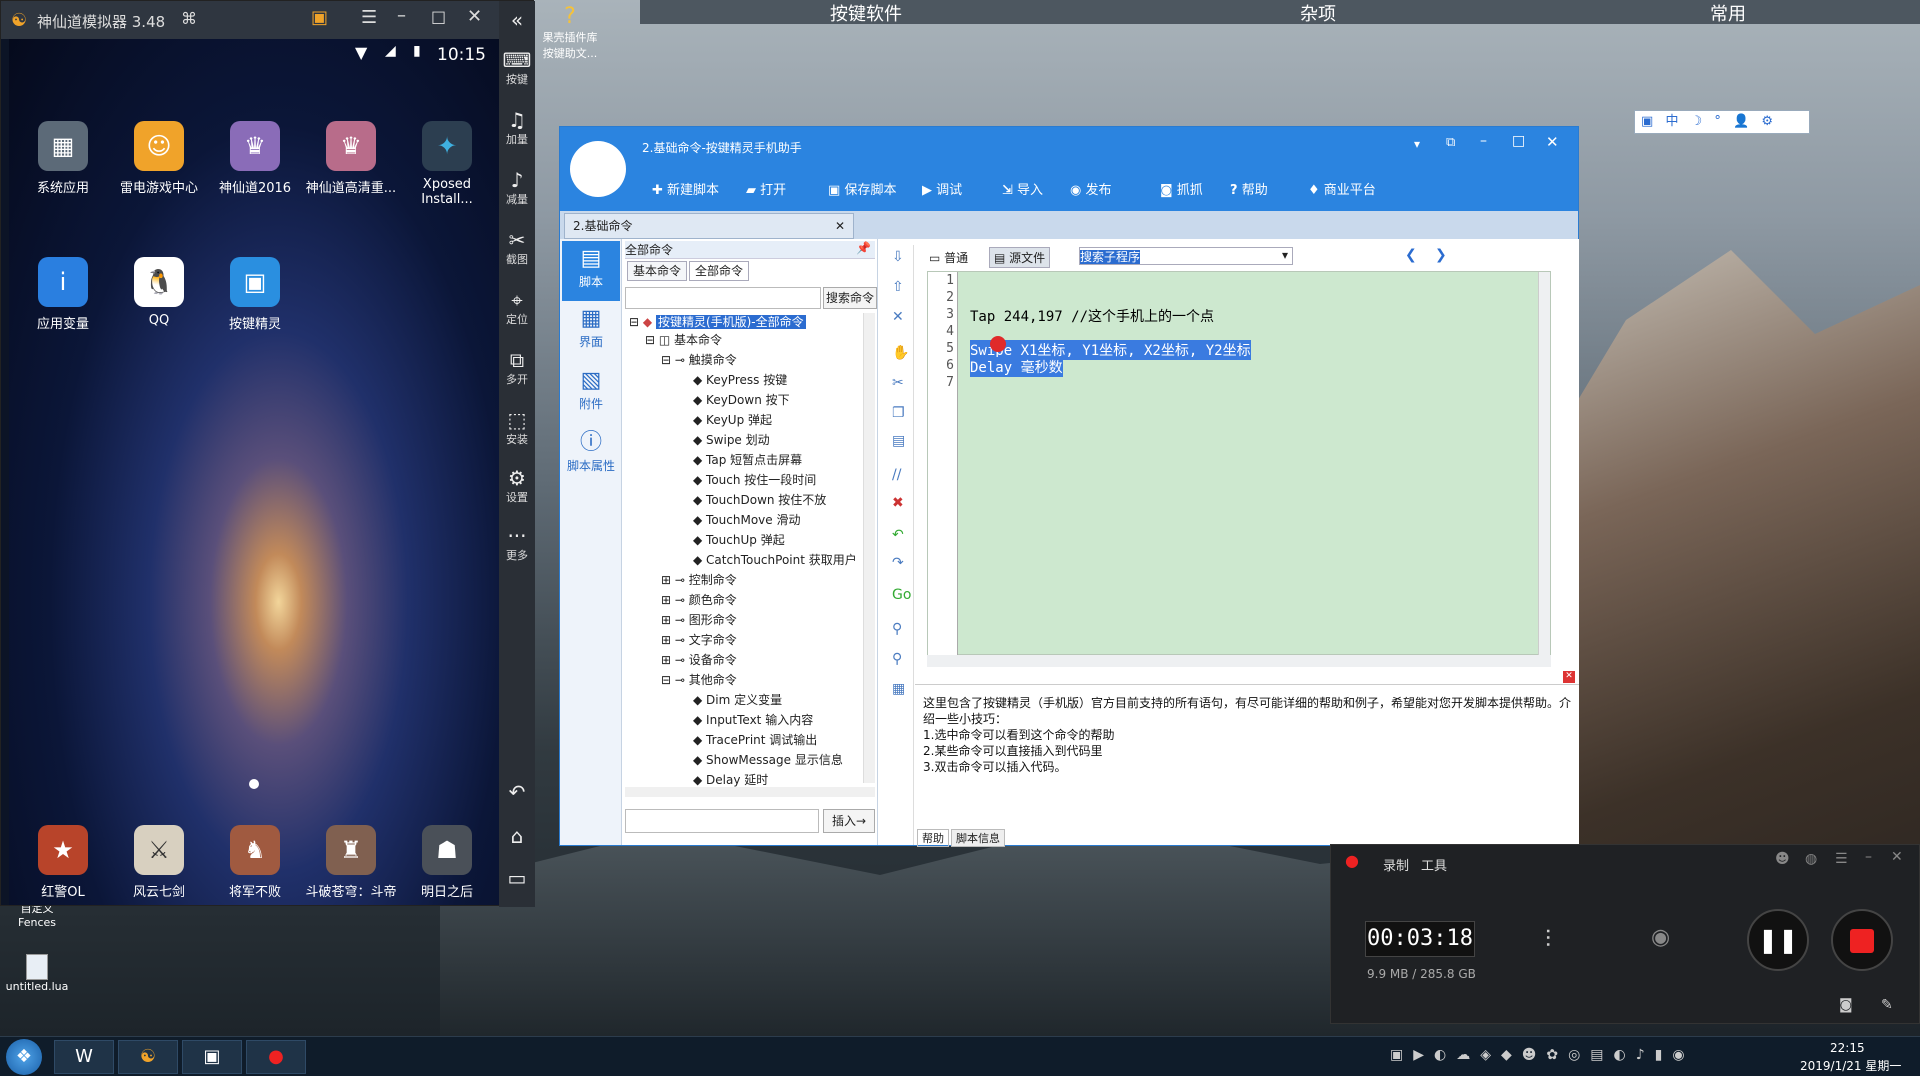 The height and width of the screenshot is (1076, 1920). I want to click on tree-scrollbar, so click(869, 548).